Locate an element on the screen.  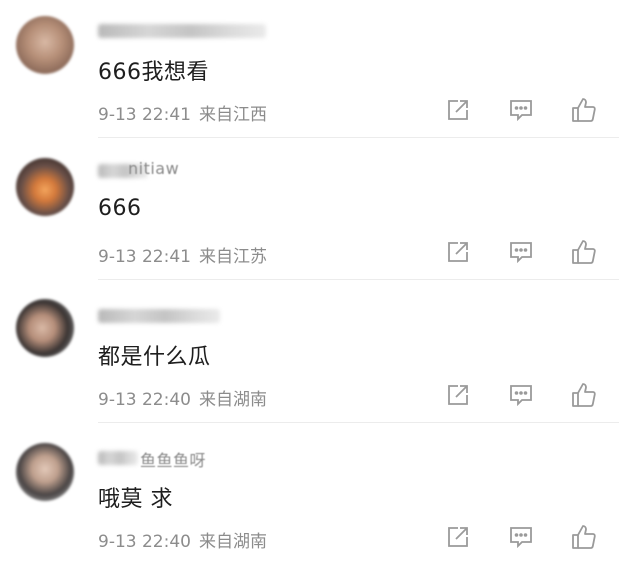
comment-text: 都是什么瓜 is located at coordinates (154, 357).